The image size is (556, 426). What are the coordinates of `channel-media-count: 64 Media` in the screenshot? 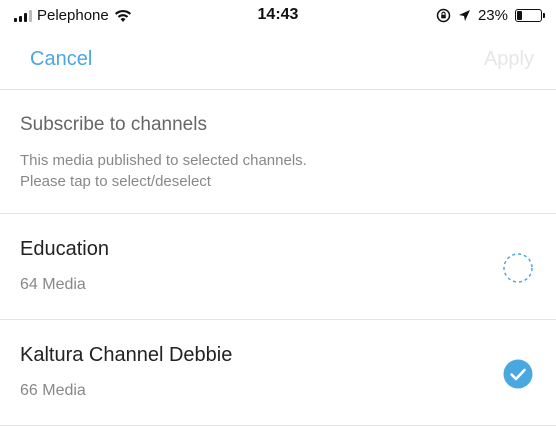 It's located at (53, 284).